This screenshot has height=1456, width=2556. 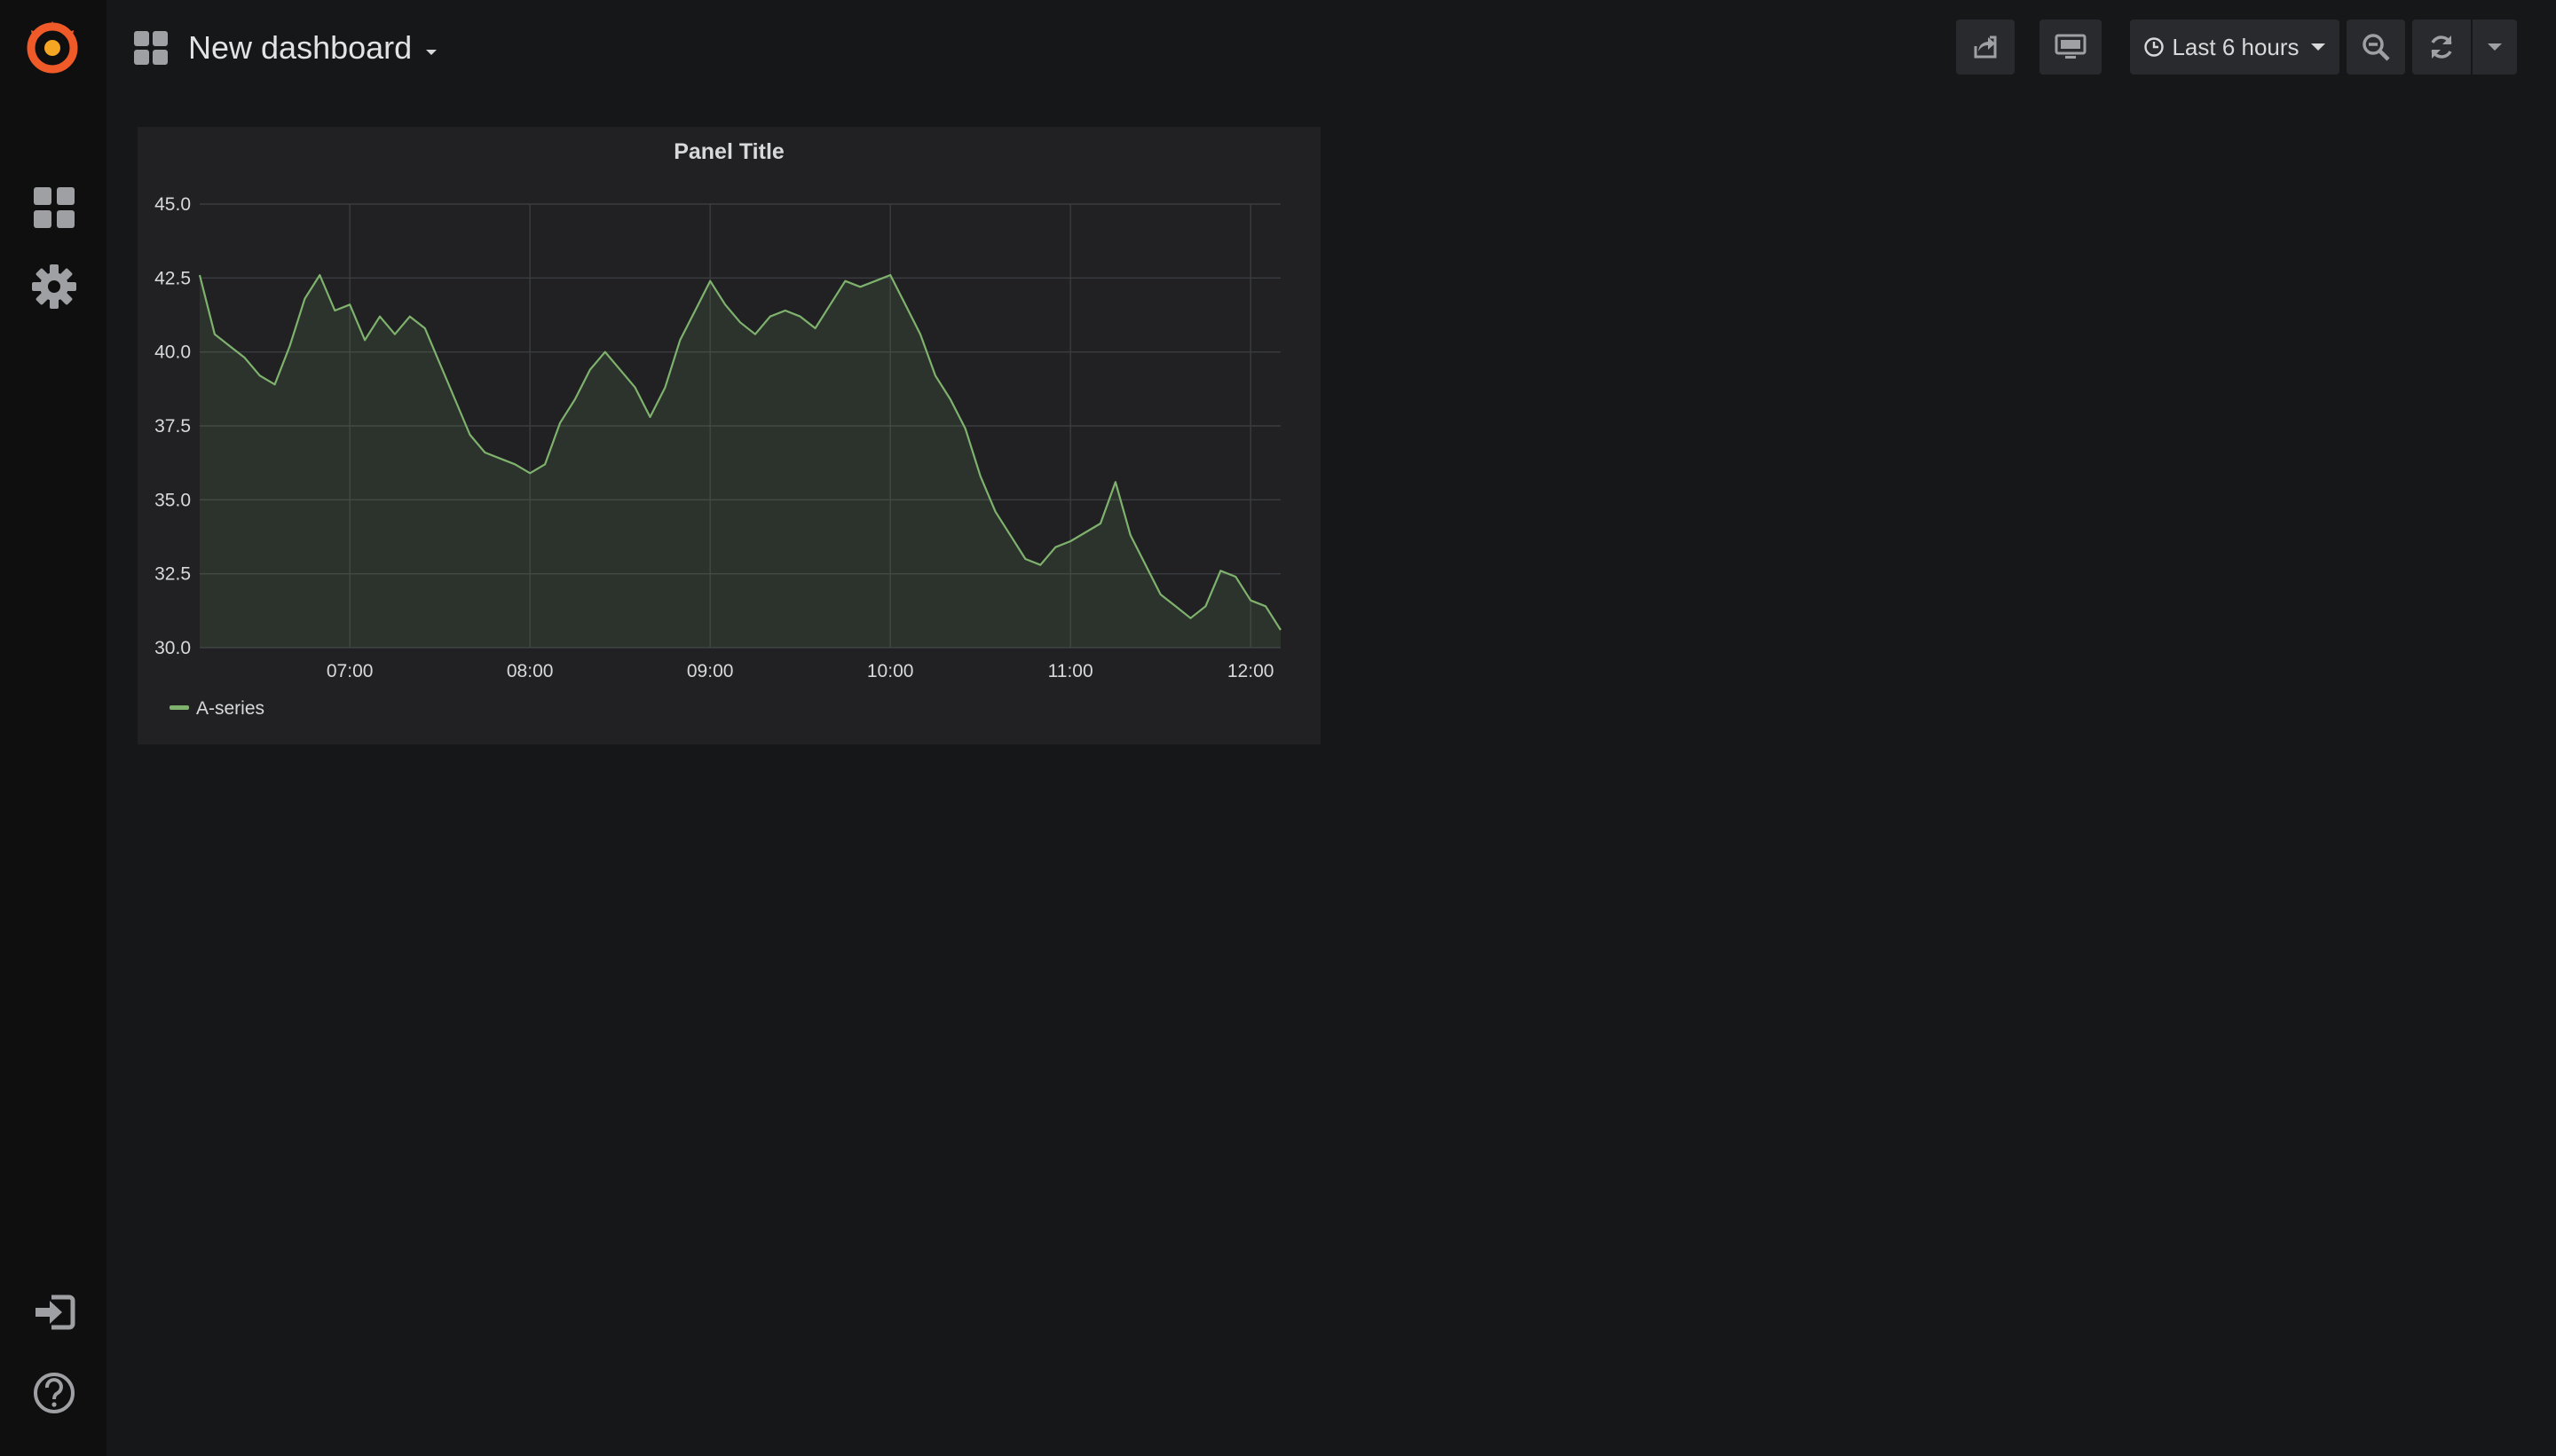 What do you see at coordinates (52, 46) in the screenshot?
I see `grafana-logo-icon` at bounding box center [52, 46].